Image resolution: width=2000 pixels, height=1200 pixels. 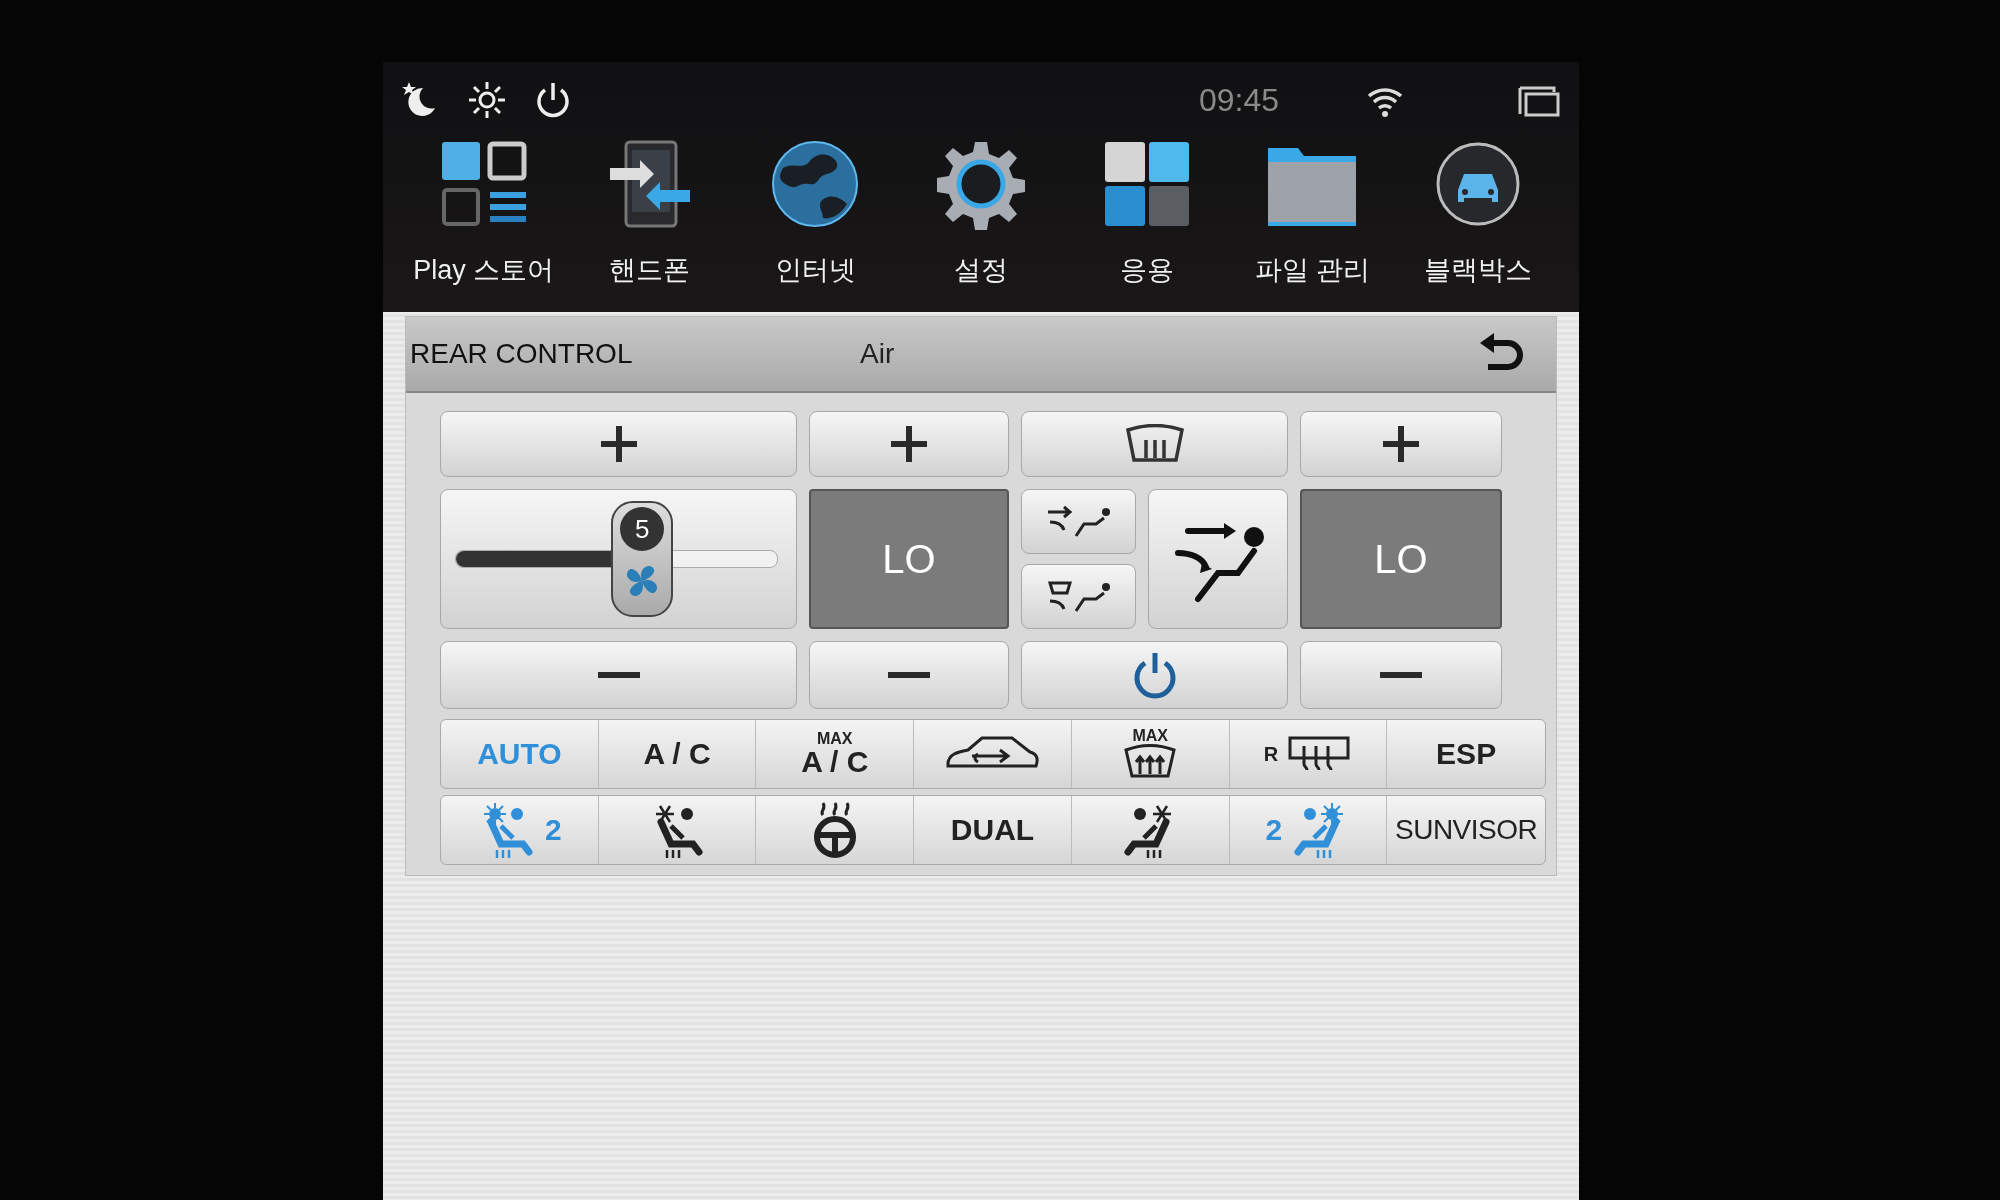 I want to click on function-button: MAX, so click(x=1150, y=754).